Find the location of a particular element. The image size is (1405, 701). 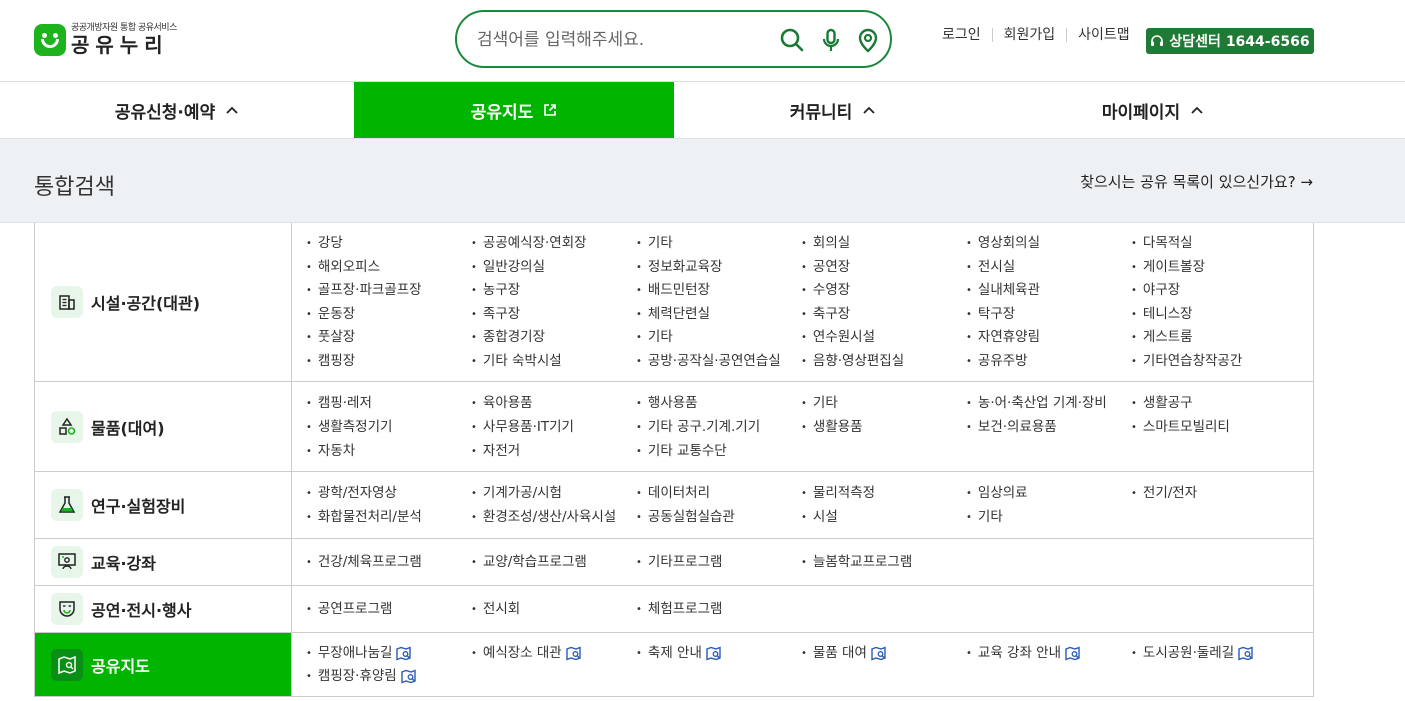

category-item-link: 기타프로그램 is located at coordinates (718, 562).